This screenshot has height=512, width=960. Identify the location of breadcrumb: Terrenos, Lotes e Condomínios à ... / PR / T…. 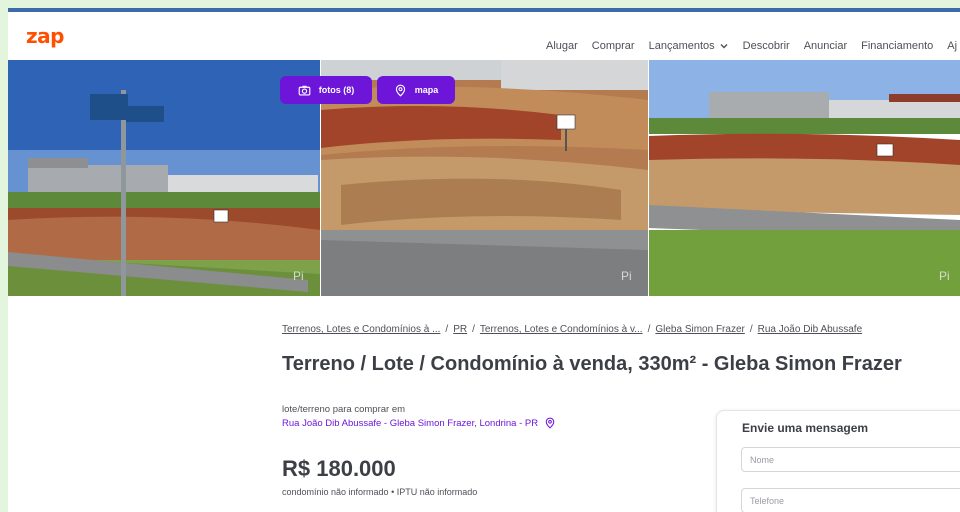
(572, 329).